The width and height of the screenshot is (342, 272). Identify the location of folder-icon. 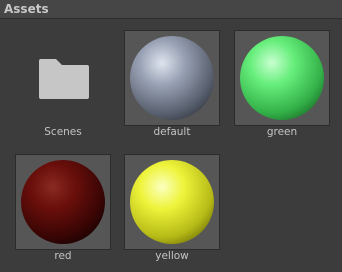
(64, 79).